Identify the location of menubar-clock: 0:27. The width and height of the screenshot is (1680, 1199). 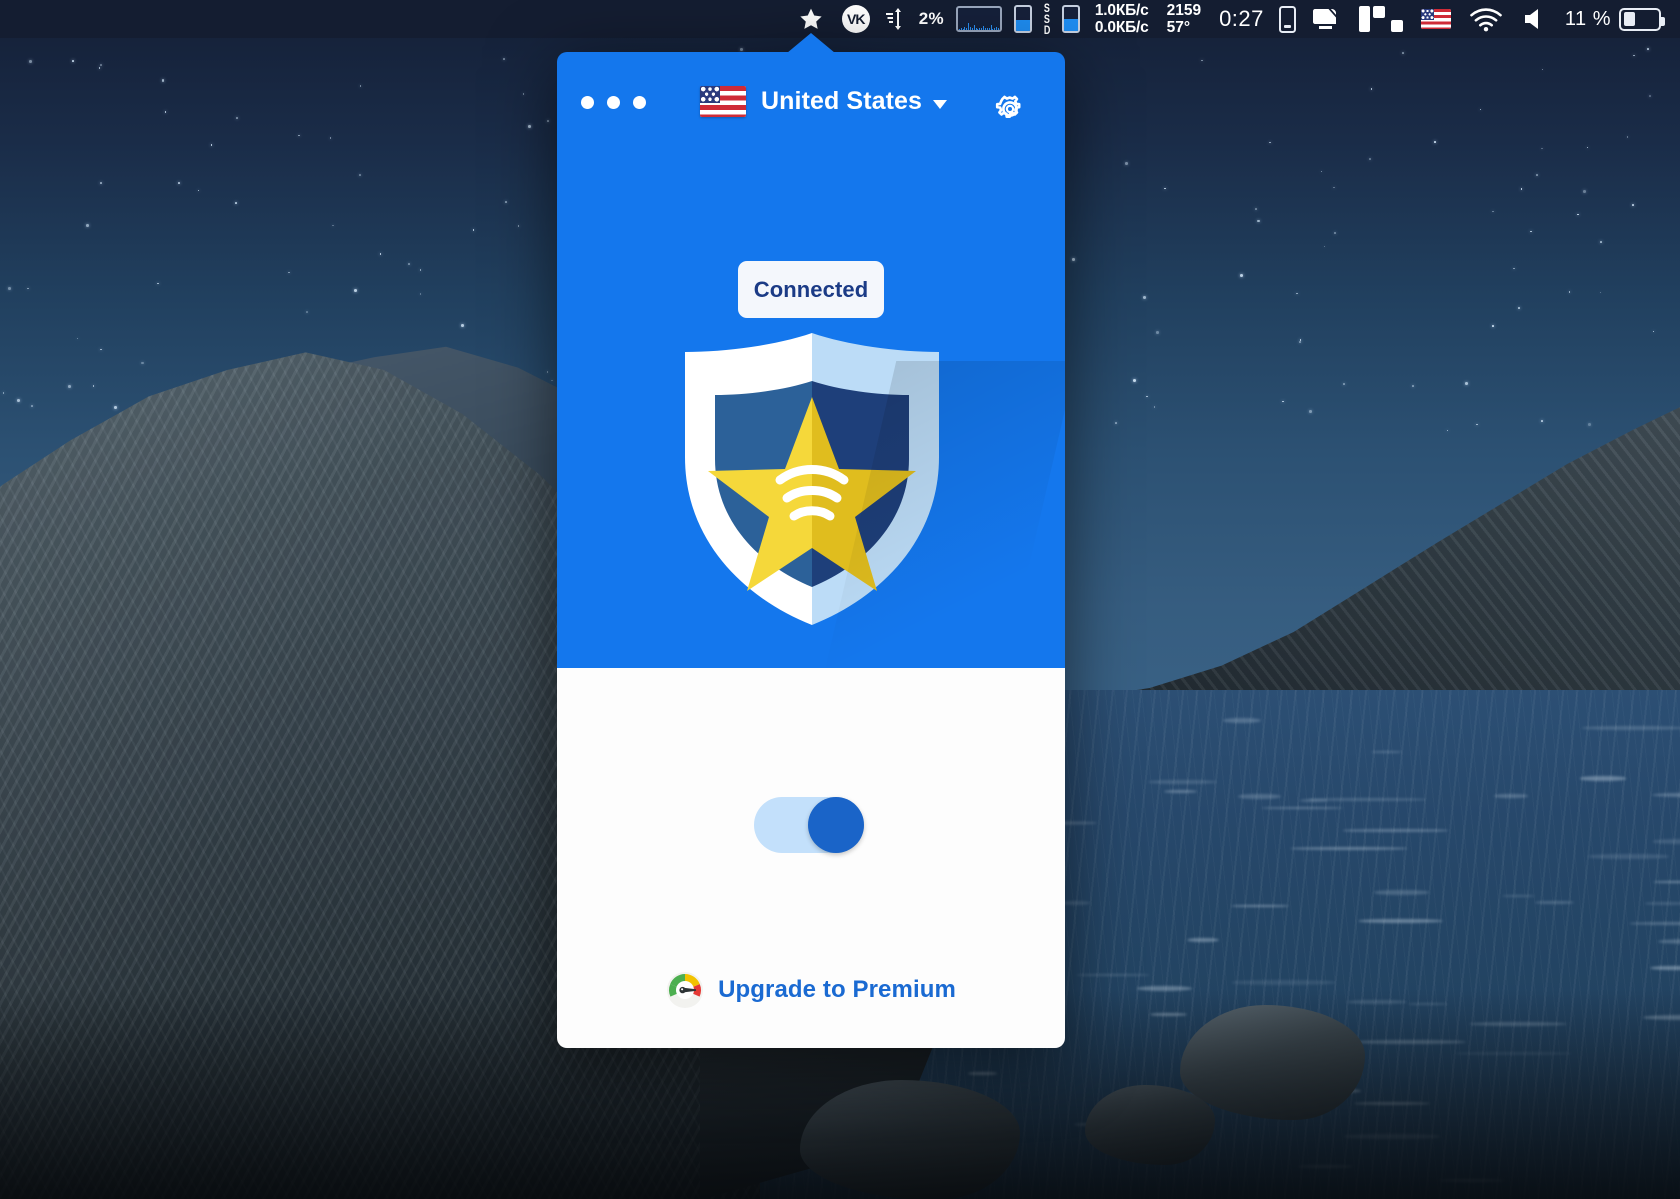
(1241, 19).